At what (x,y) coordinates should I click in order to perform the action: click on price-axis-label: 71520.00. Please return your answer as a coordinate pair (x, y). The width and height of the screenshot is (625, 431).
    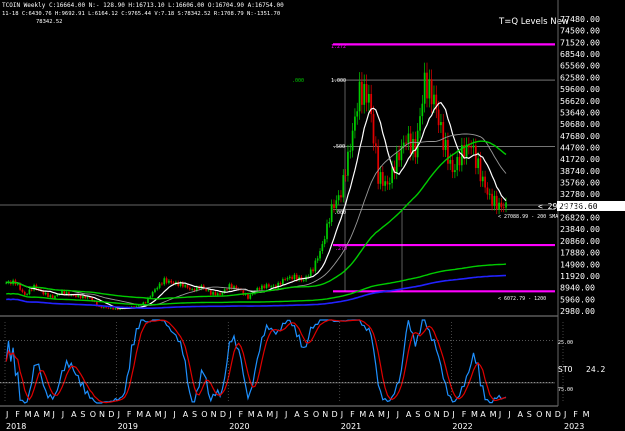
    Looking at the image, I should click on (580, 42).